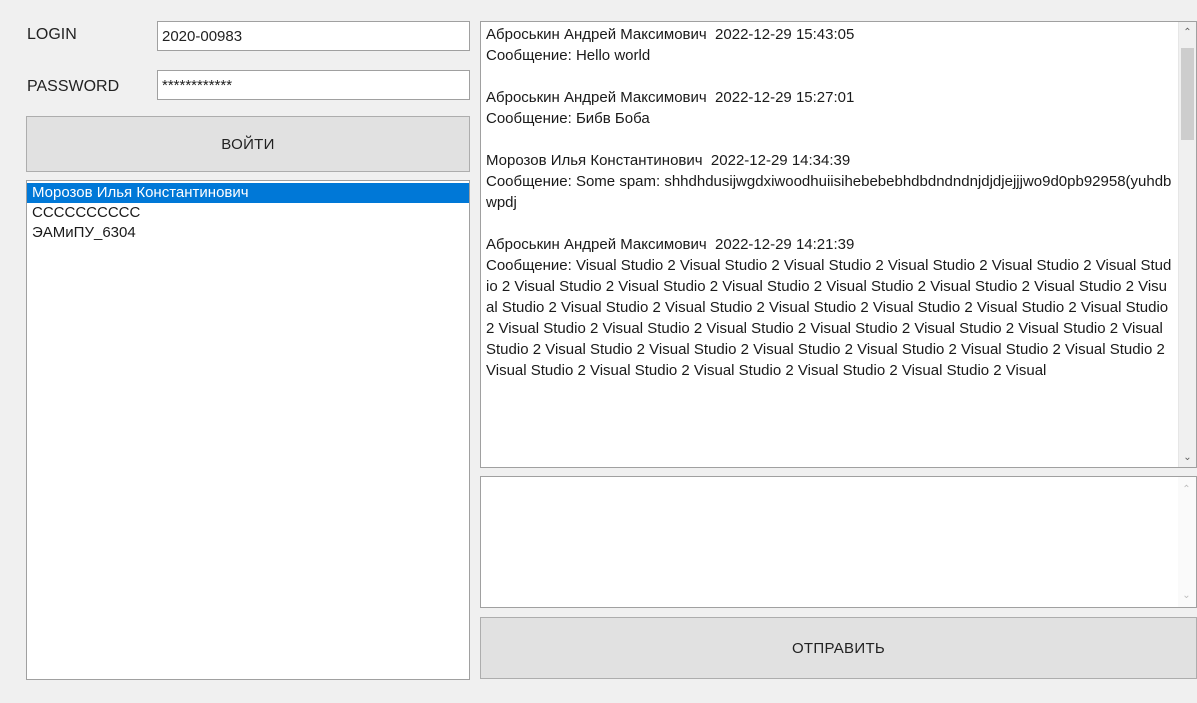 The height and width of the screenshot is (703, 1197). What do you see at coordinates (1187, 542) in the screenshot?
I see `compose-scrollbar: ⌃ ⌄` at bounding box center [1187, 542].